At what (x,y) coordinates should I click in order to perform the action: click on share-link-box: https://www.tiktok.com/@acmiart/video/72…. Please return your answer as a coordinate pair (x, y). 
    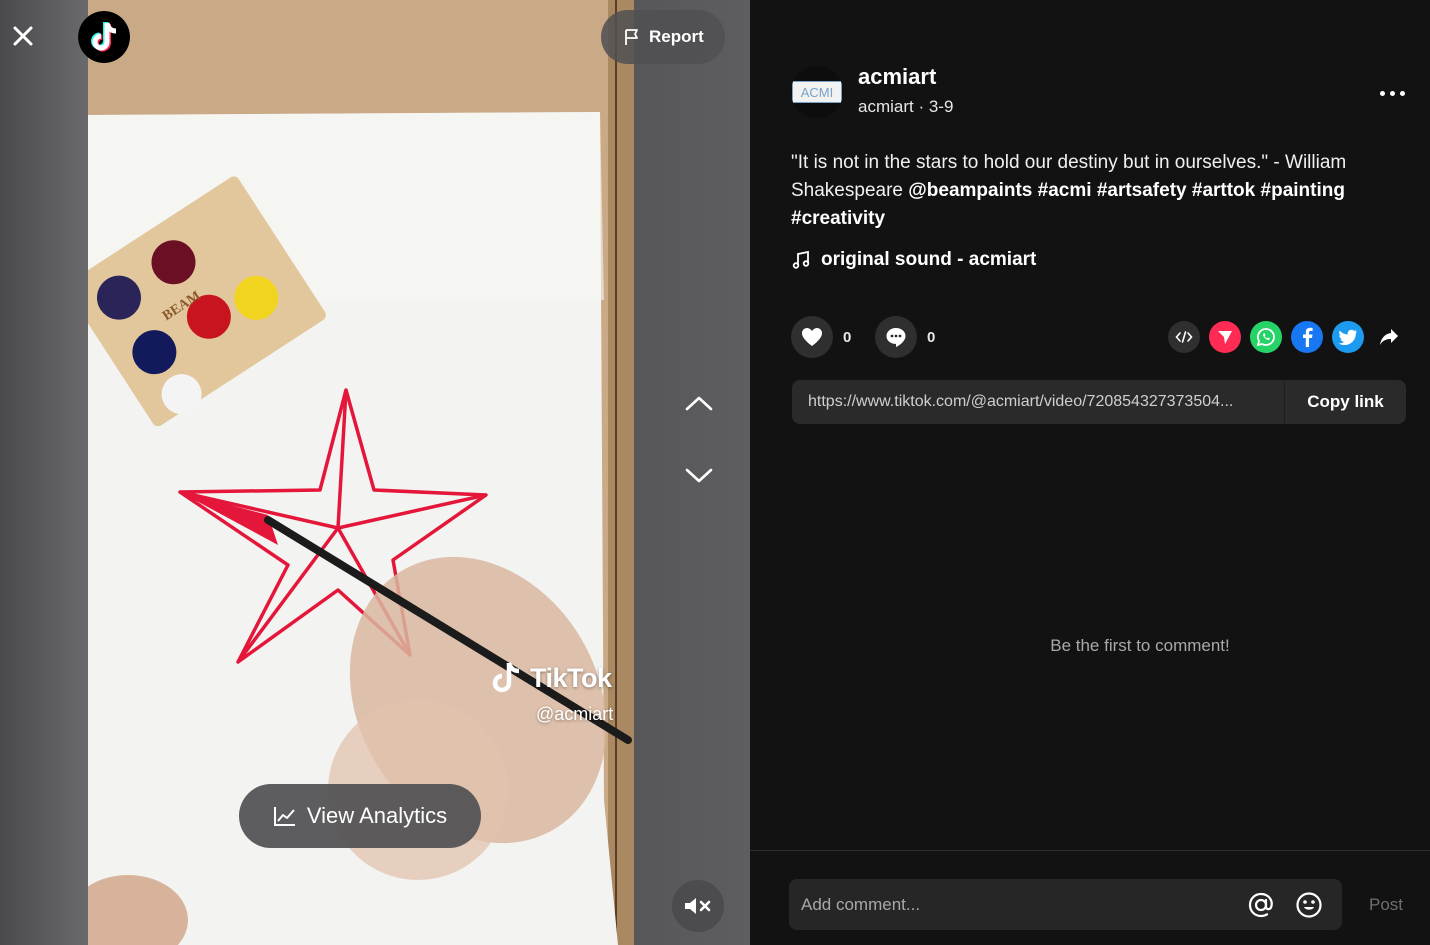
    Looking at the image, I should click on (1099, 402).